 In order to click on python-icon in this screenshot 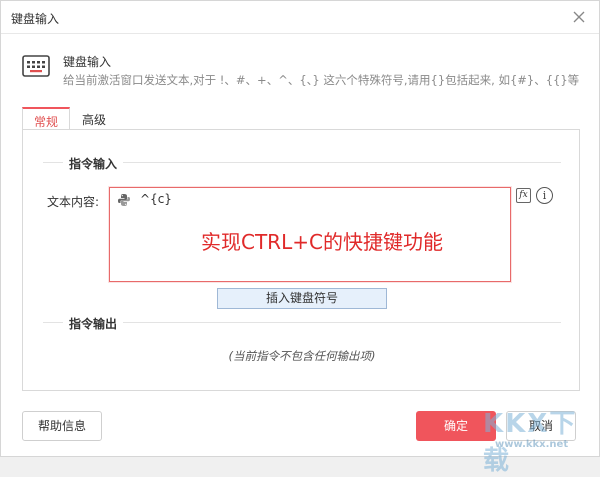, I will do `click(124, 200)`.